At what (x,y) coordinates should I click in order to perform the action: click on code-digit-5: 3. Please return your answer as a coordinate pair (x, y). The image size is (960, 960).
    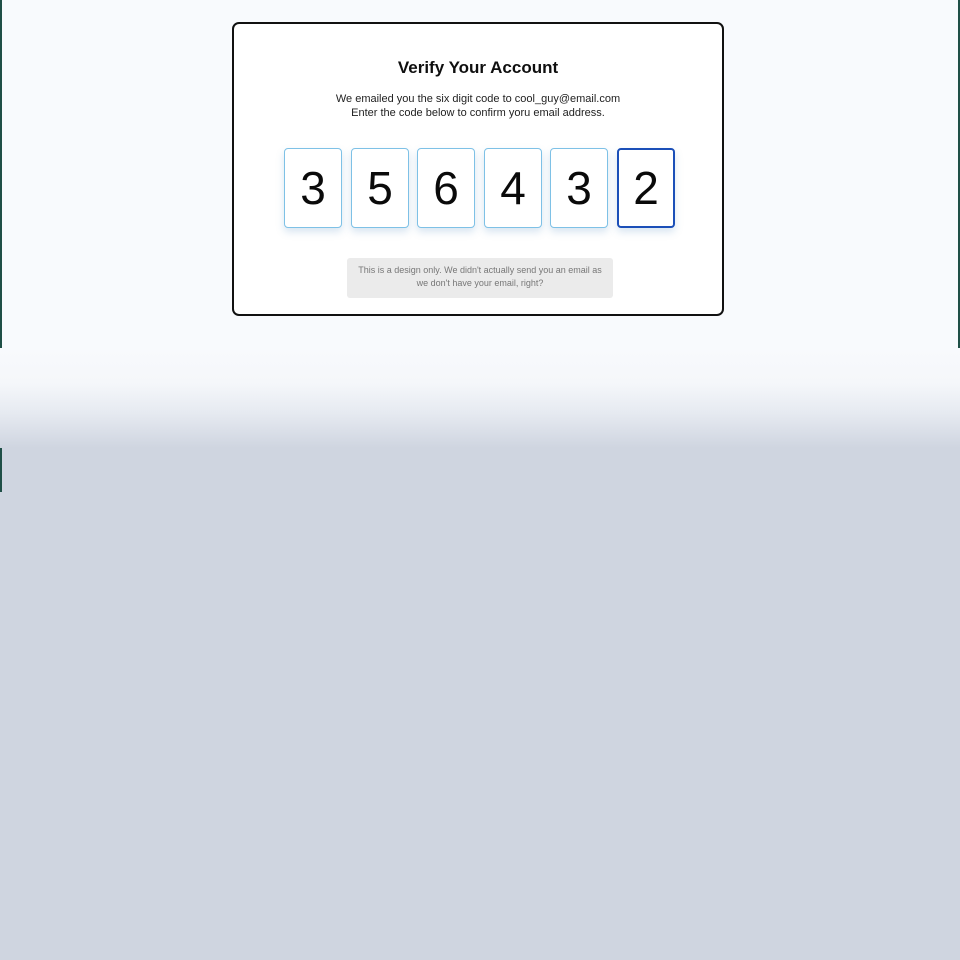
    Looking at the image, I should click on (579, 188).